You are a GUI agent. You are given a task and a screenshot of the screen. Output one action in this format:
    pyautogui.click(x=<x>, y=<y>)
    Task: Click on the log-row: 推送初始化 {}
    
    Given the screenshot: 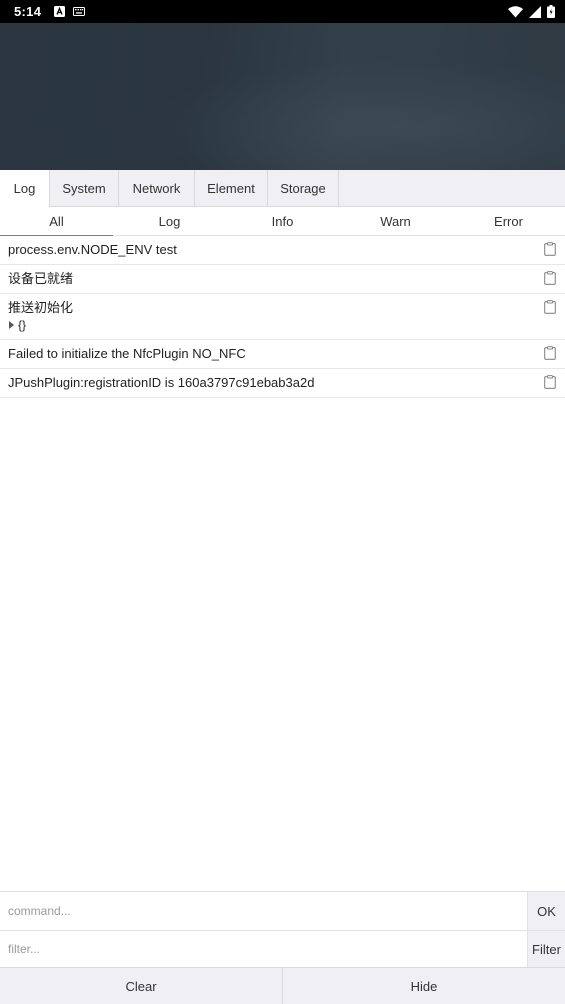 What is the action you would take?
    pyautogui.click(x=282, y=317)
    